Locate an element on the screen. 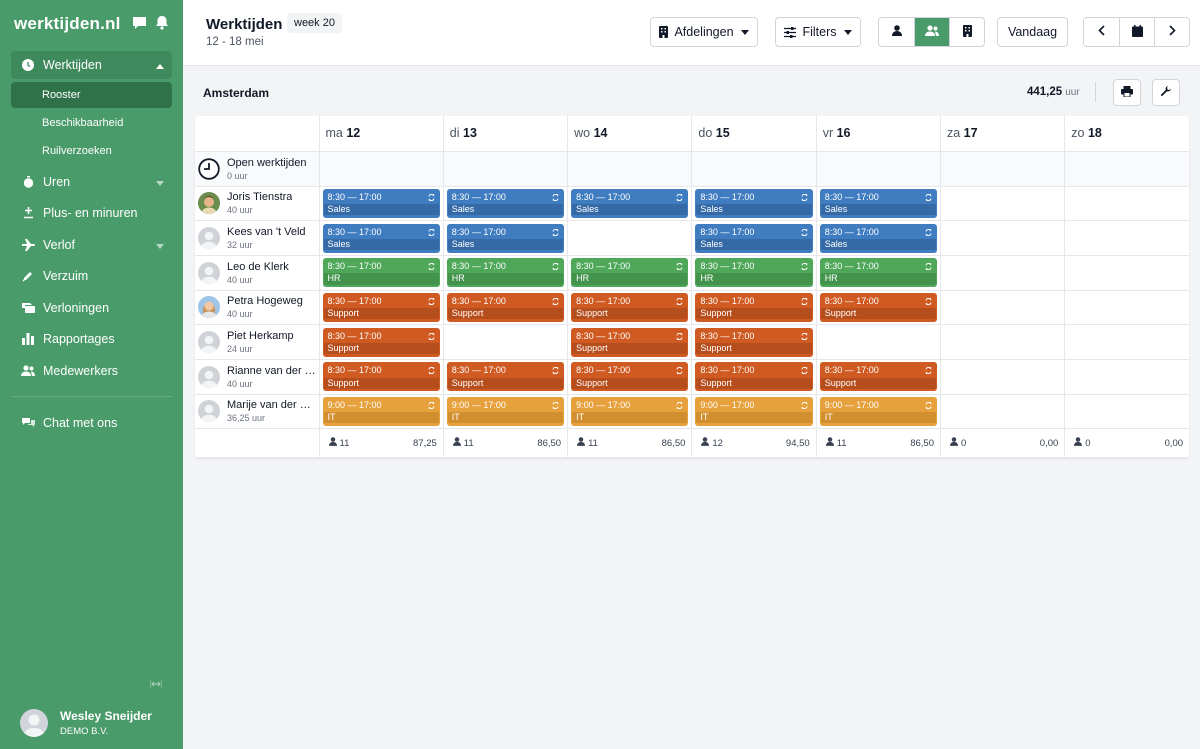 Image resolution: width=1200 pixels, height=749 pixels. calendar-button is located at coordinates (1136, 32).